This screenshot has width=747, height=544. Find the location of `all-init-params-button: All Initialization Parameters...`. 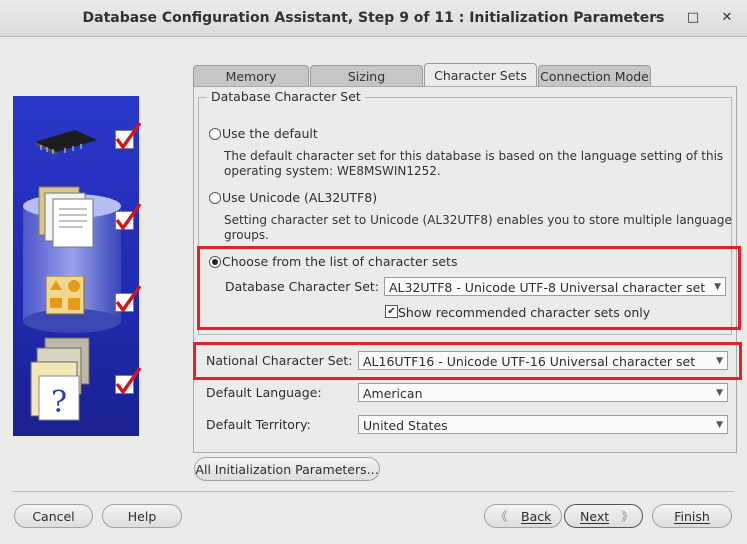

all-init-params-button: All Initialization Parameters... is located at coordinates (287, 469).